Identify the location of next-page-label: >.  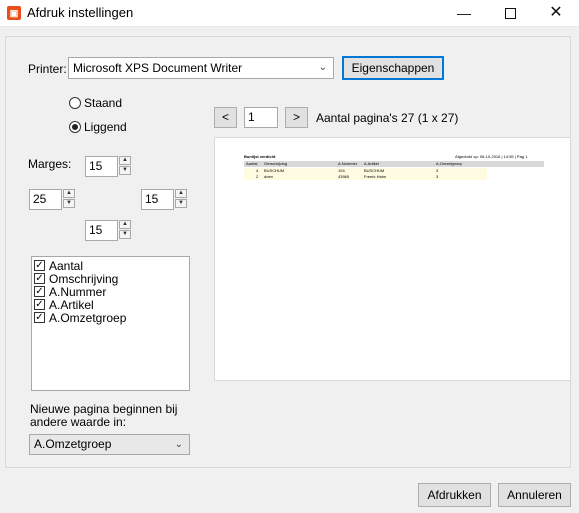
(296, 117).